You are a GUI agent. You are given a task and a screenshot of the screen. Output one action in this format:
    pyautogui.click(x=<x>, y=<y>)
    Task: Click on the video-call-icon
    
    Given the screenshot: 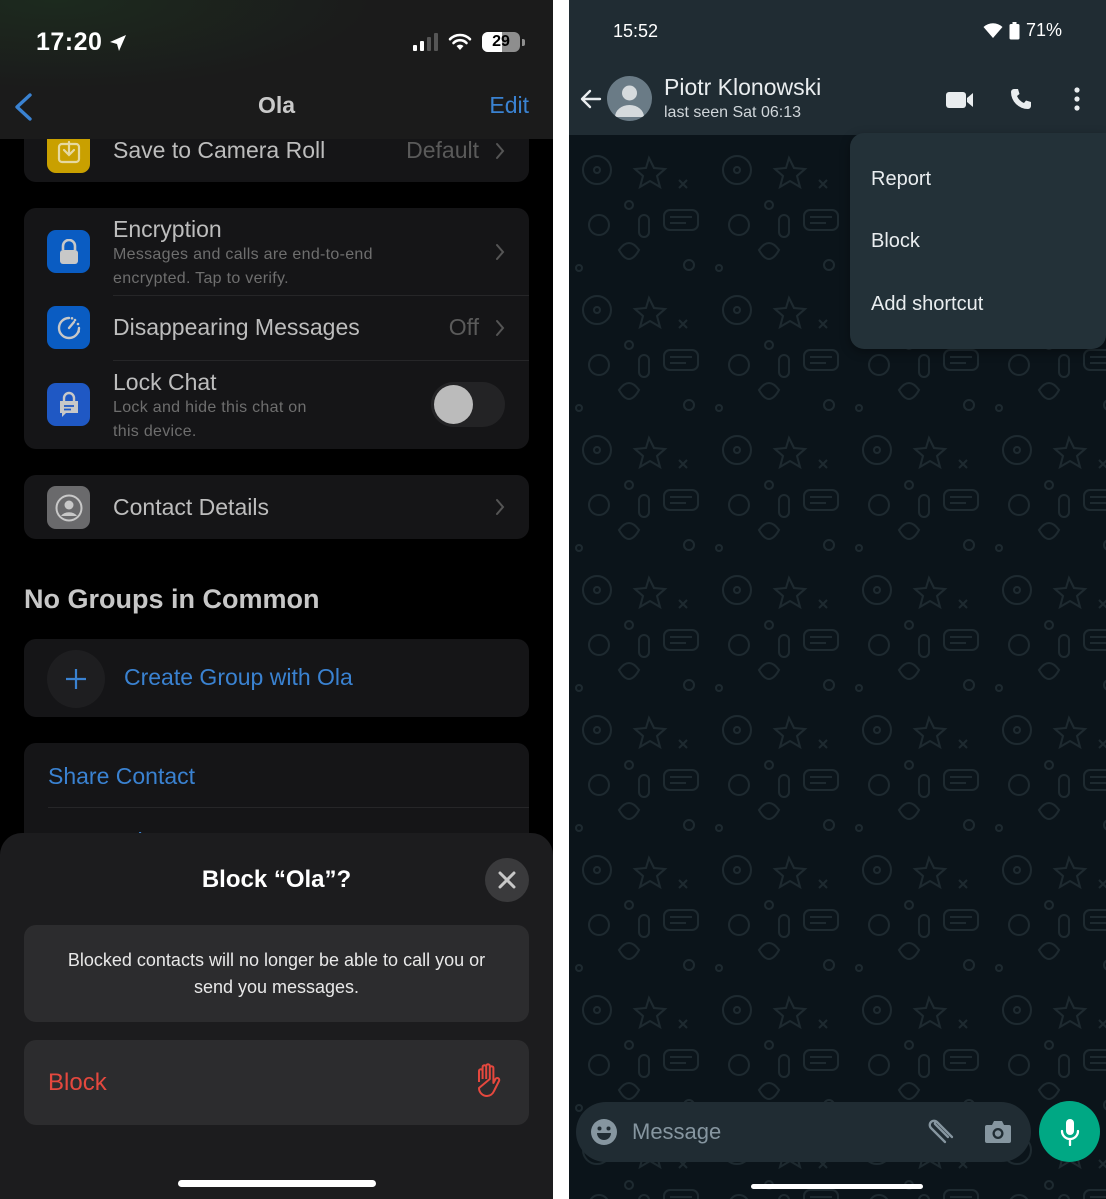 What is the action you would take?
    pyautogui.click(x=960, y=100)
    